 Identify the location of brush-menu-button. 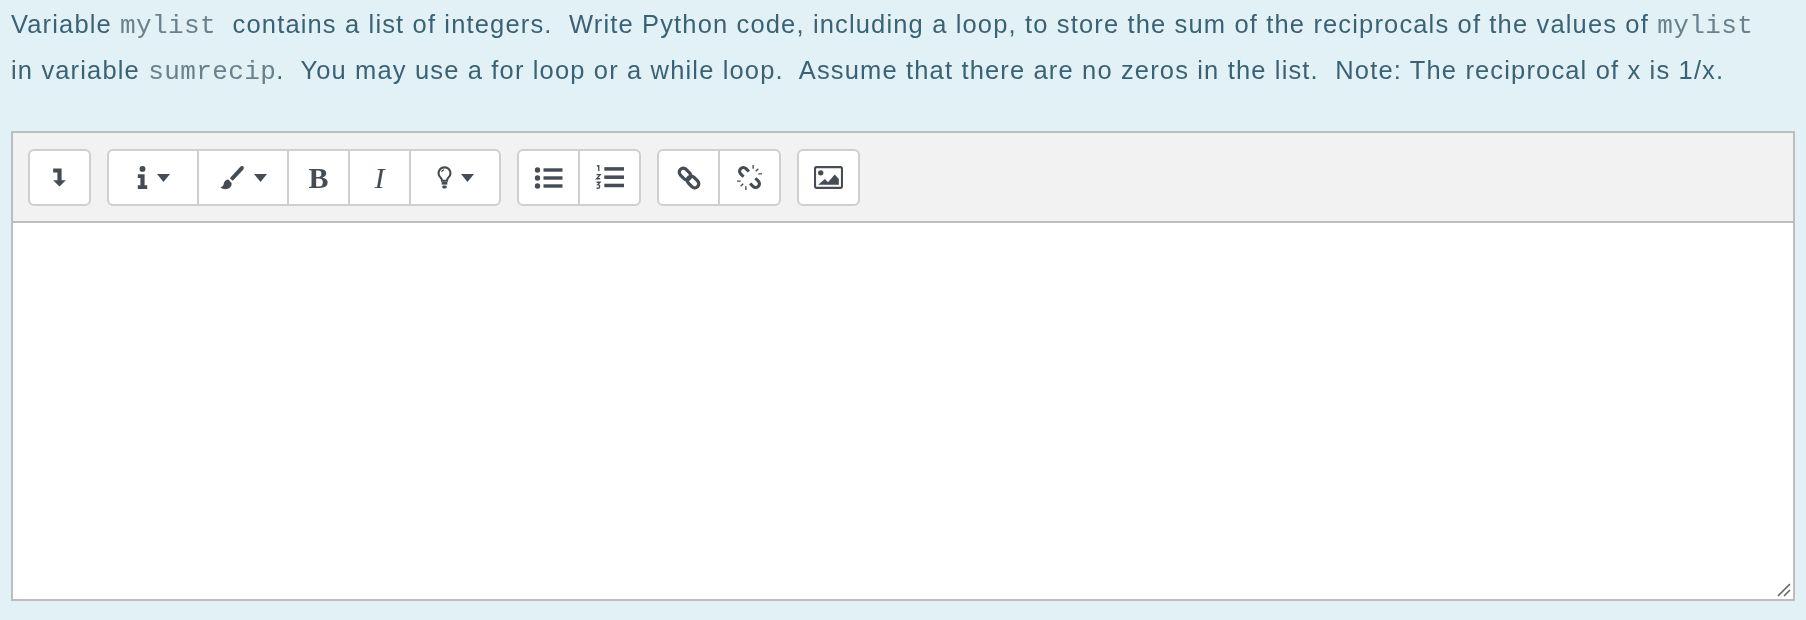
(243, 177).